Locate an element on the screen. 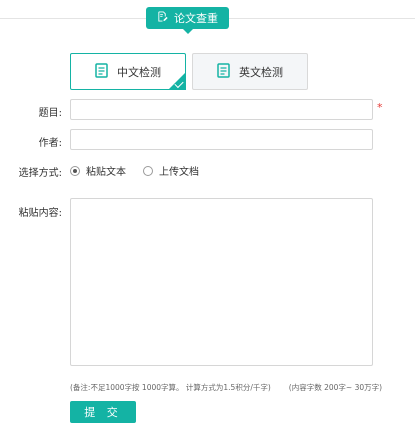 The height and width of the screenshot is (428, 415). method-radio-group: 粘贴文本 上传文档 is located at coordinates (143, 170).